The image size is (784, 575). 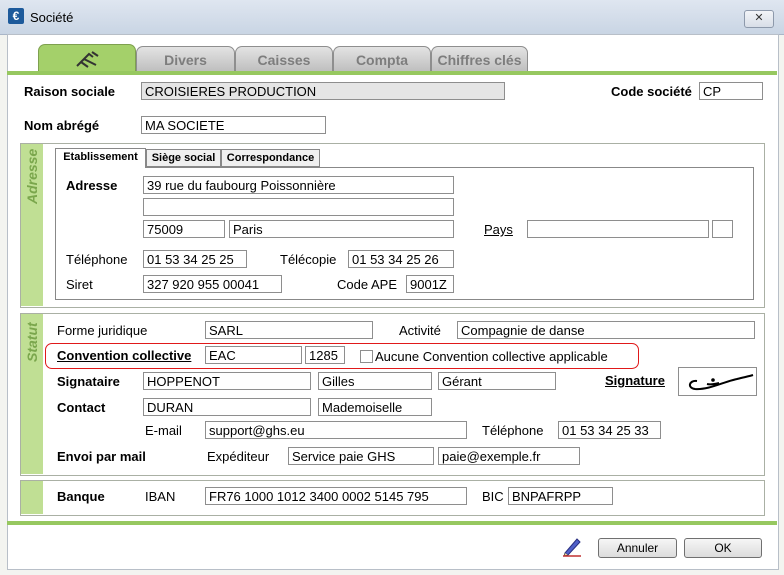 I want to click on statut-section-label: Statut, so click(x=32, y=342).